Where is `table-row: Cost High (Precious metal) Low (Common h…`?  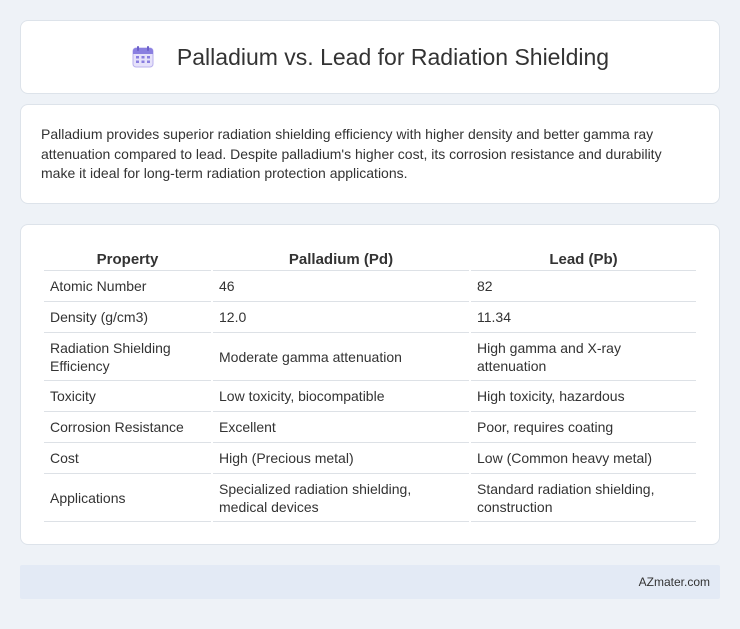 table-row: Cost High (Precious metal) Low (Common h… is located at coordinates (370, 458).